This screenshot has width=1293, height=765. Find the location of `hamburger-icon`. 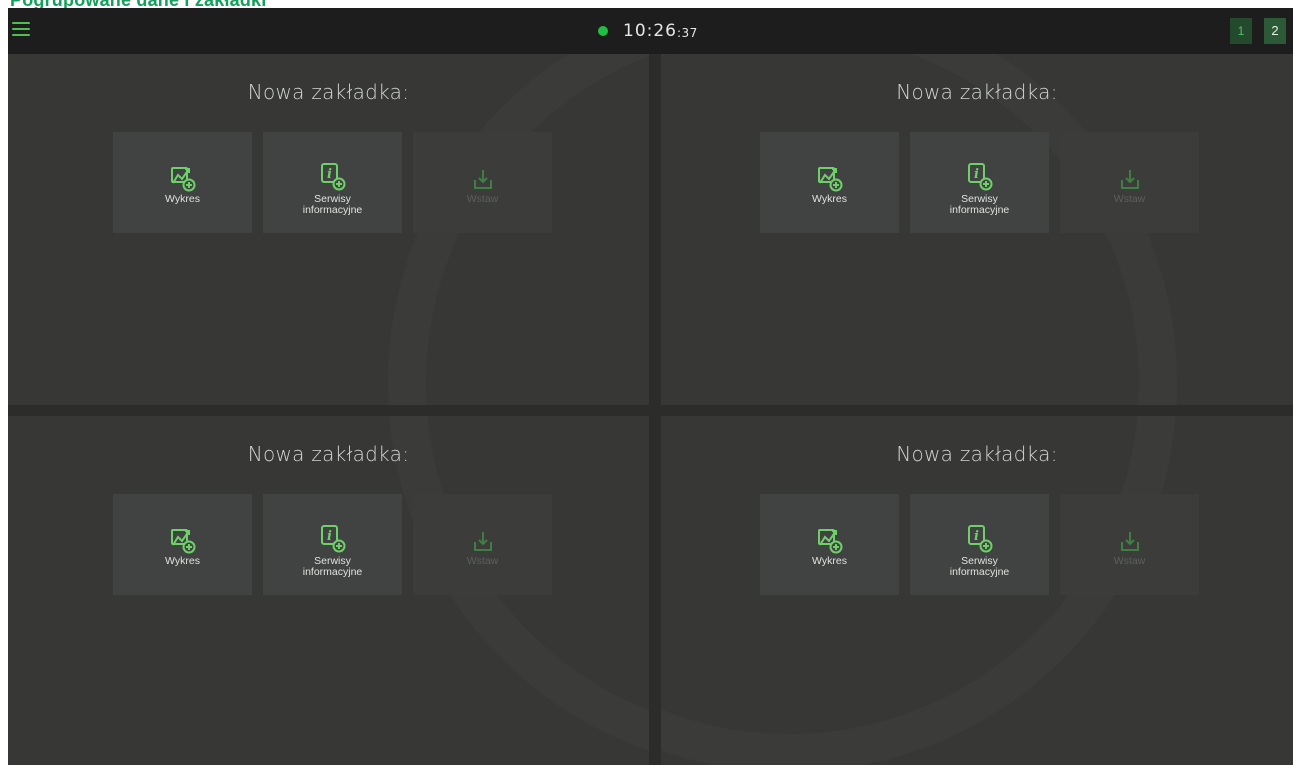

hamburger-icon is located at coordinates (21, 29).